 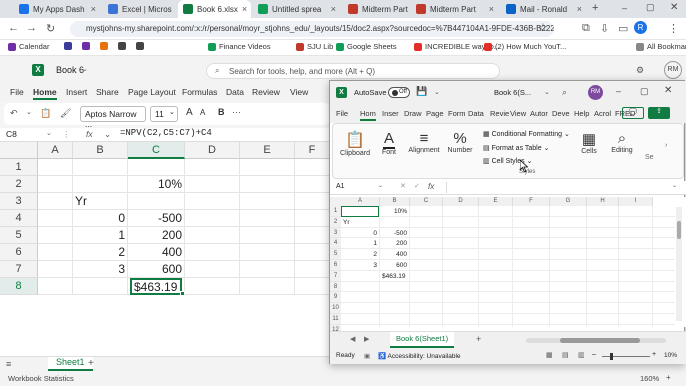 What do you see at coordinates (499, 113) in the screenshot?
I see `desktop-menu-revie: Revie` at bounding box center [499, 113].